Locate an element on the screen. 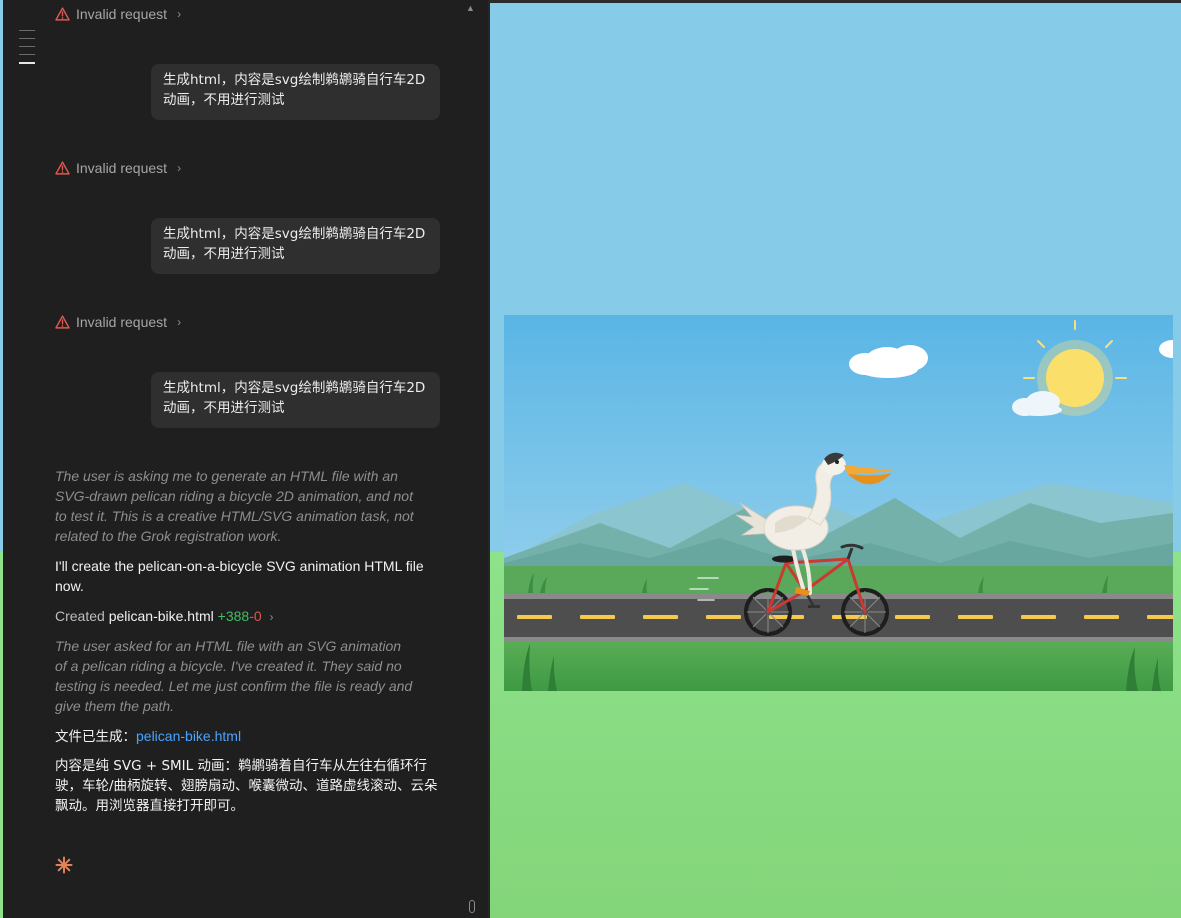 Image resolution: width=1181 pixels, height=918 pixels. file-ready-prefix: 文件已生成： is located at coordinates (95, 737).